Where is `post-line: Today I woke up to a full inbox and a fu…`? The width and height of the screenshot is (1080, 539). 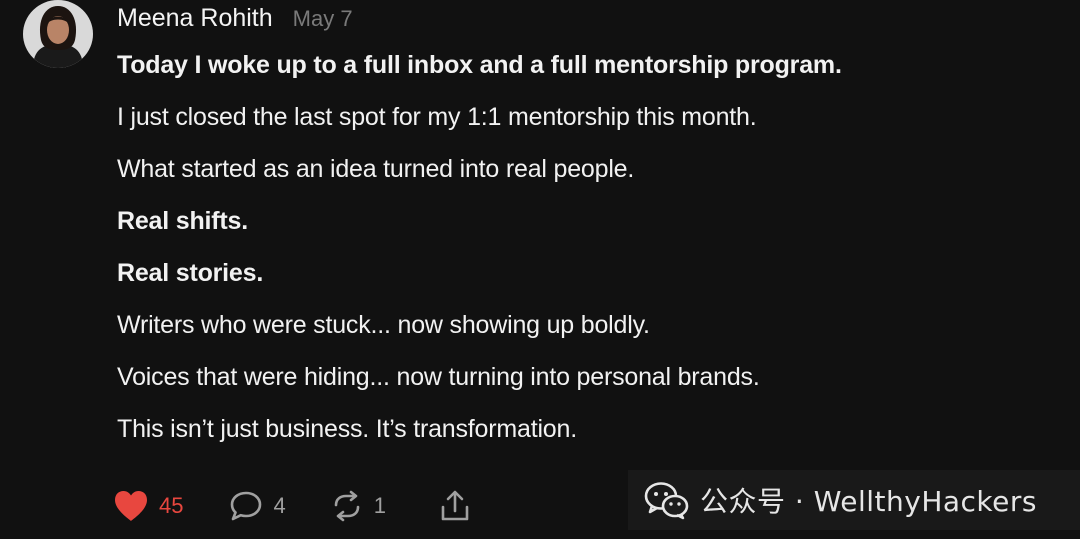 post-line: Today I woke up to a full inbox and a fu… is located at coordinates (479, 65).